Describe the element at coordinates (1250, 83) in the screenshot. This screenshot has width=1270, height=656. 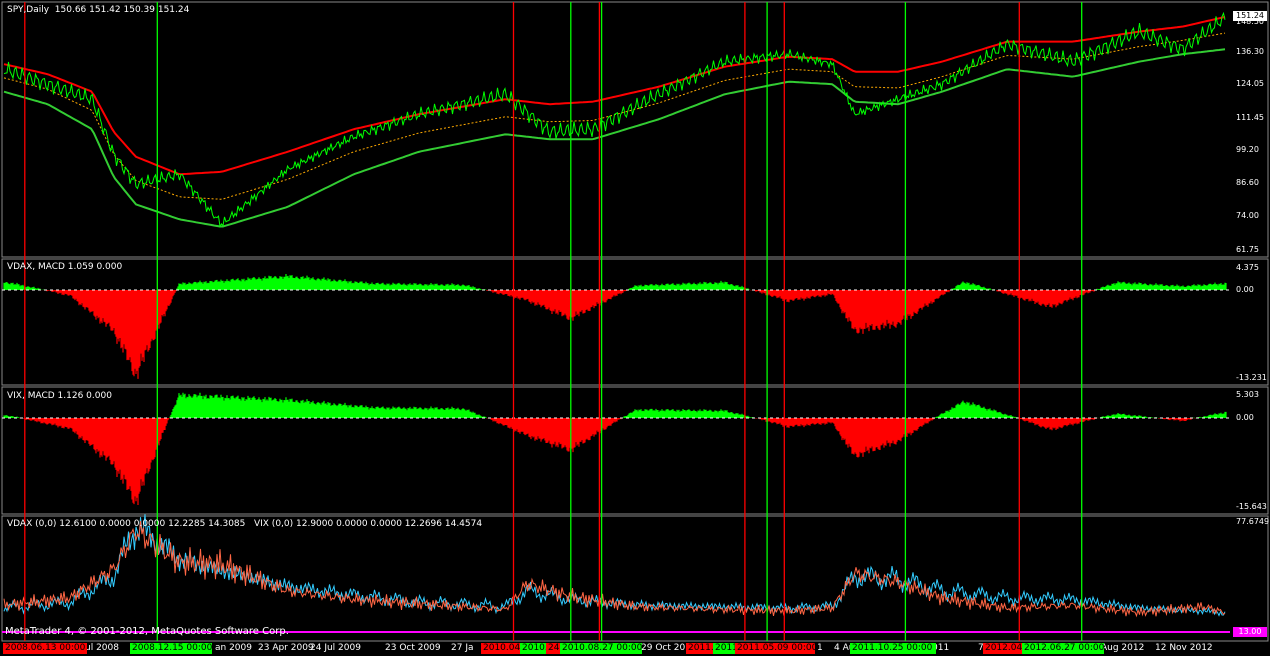
I see `price-tick-label: 124.05` at that location.